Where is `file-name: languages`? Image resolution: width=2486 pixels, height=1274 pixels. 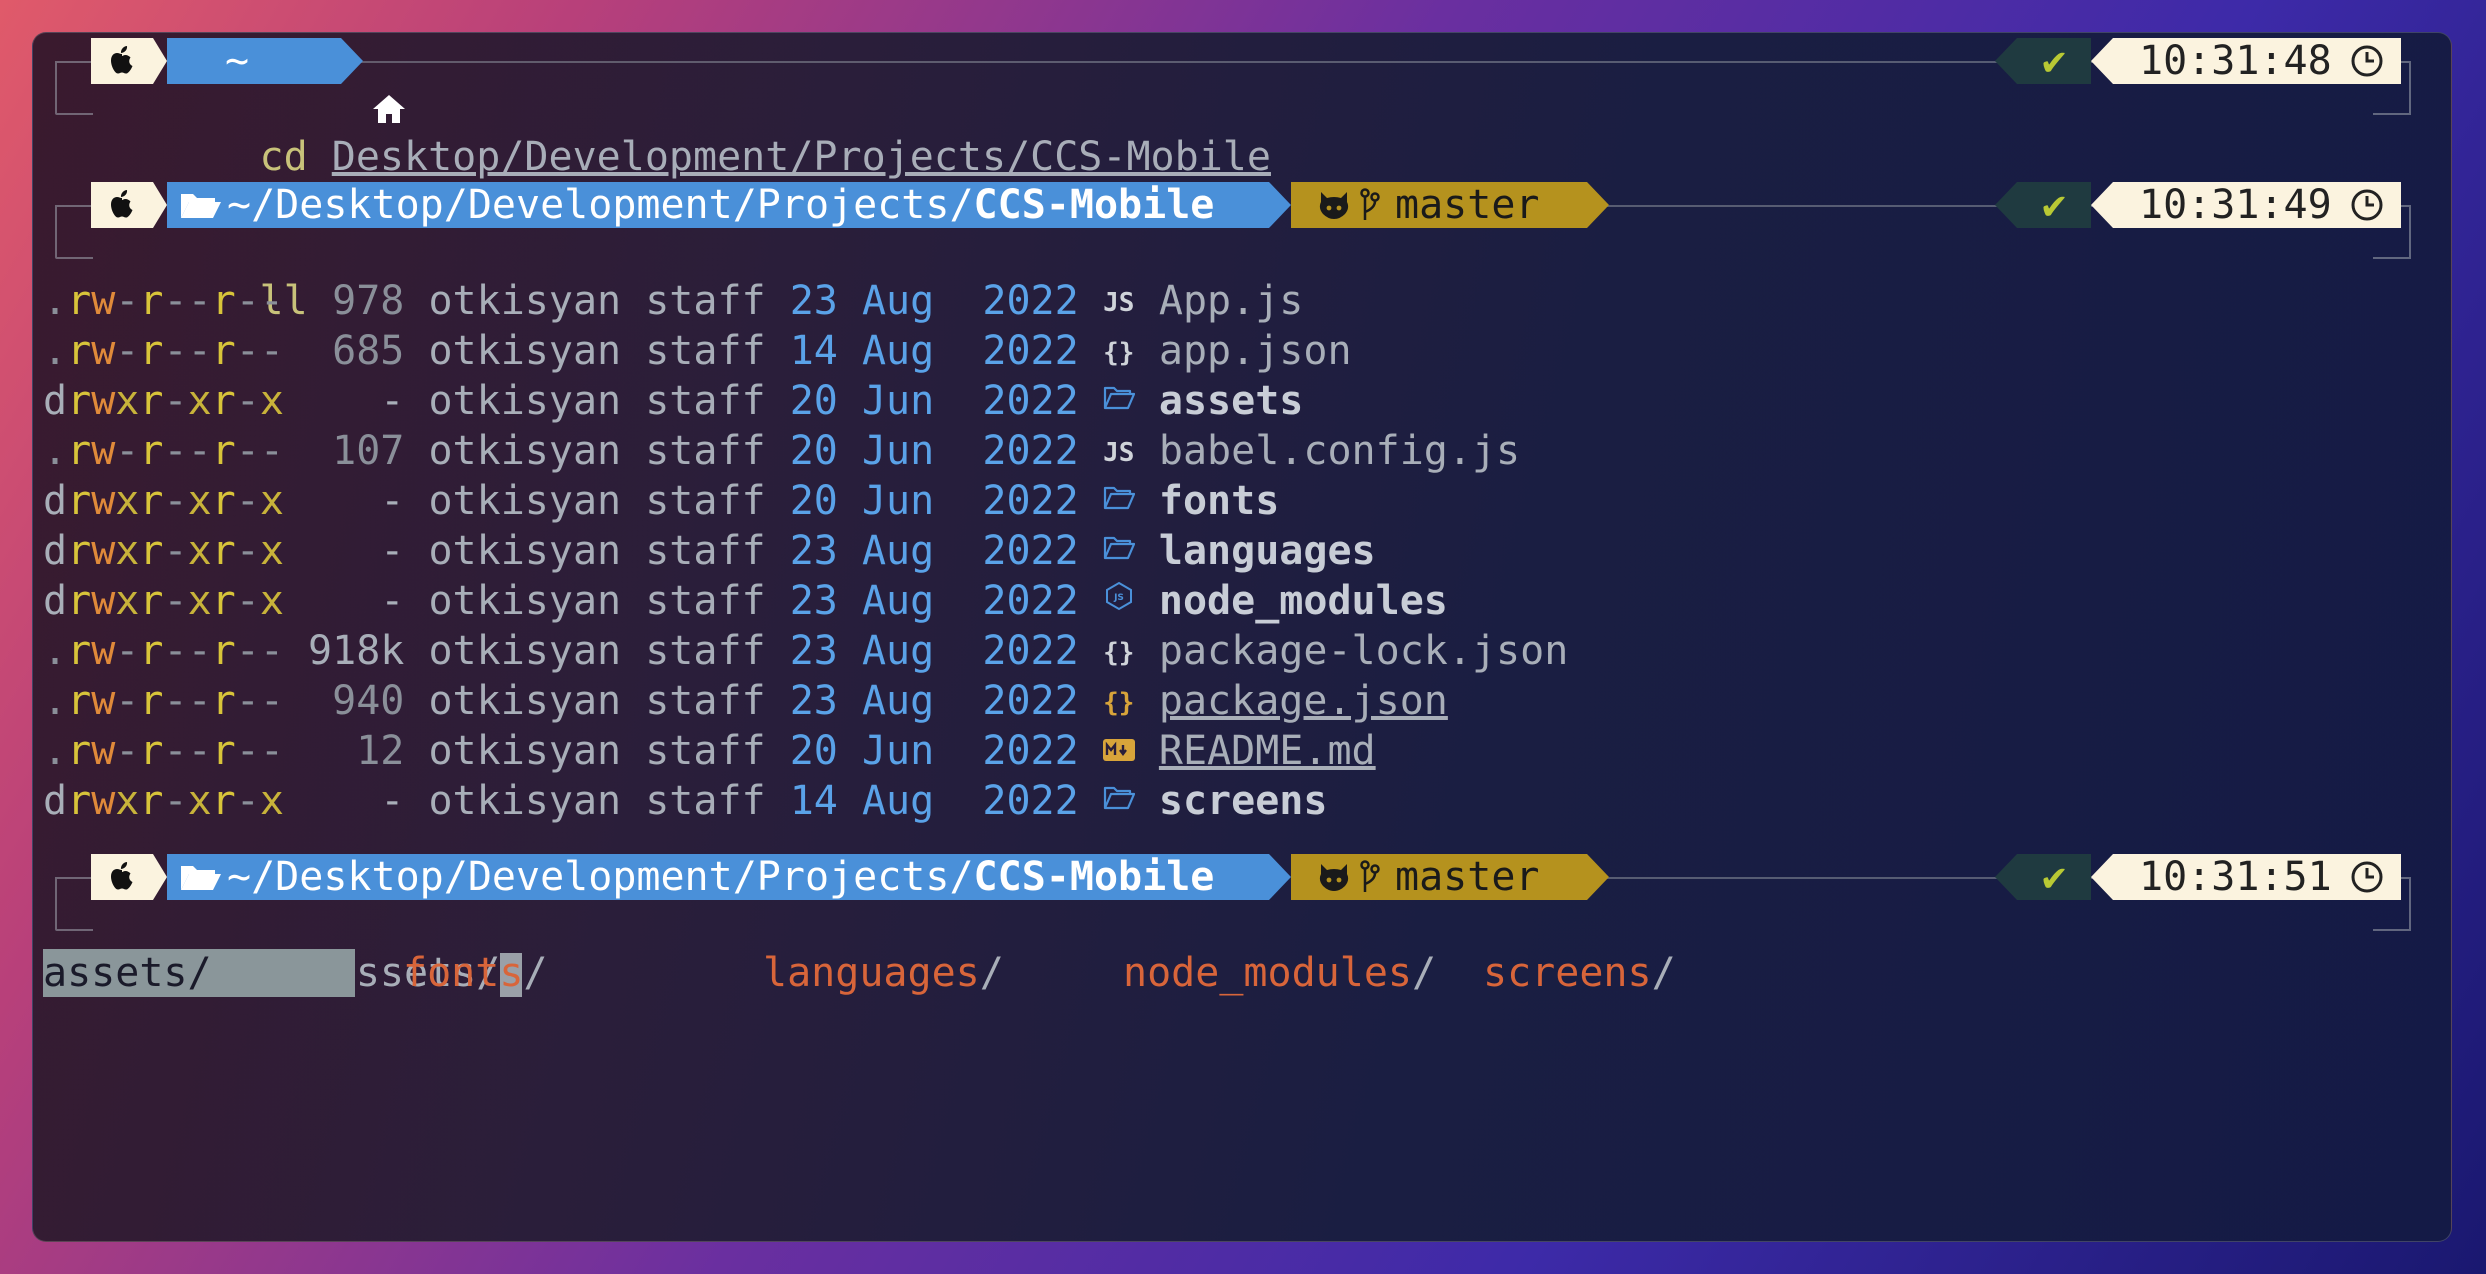
file-name: languages is located at coordinates (1267, 551).